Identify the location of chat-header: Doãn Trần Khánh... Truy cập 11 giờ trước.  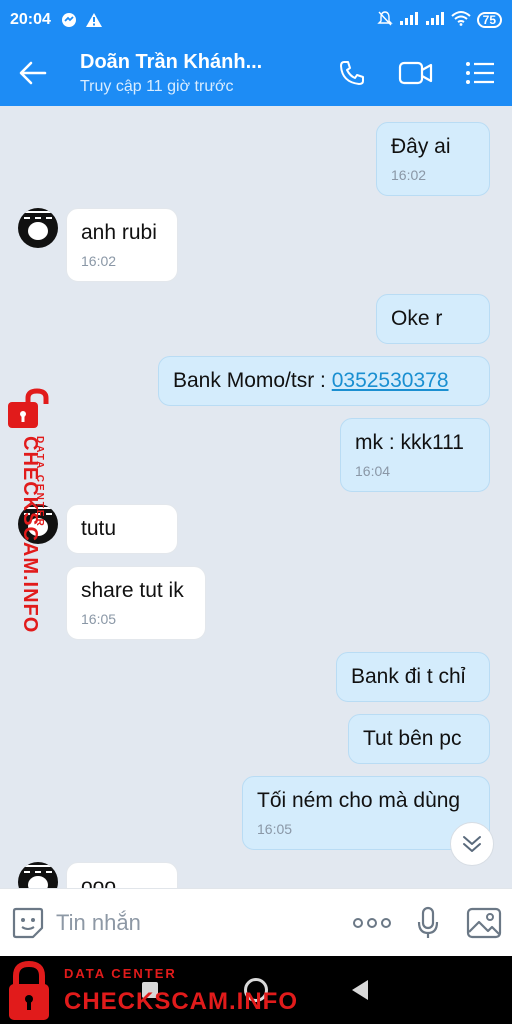
(256, 73).